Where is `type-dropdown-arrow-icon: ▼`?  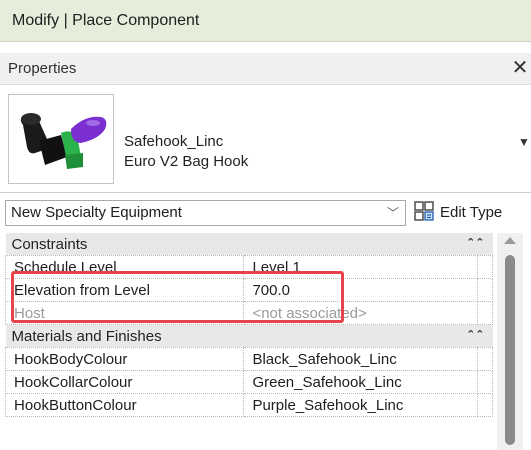
type-dropdown-arrow-icon: ▼ is located at coordinates (524, 142).